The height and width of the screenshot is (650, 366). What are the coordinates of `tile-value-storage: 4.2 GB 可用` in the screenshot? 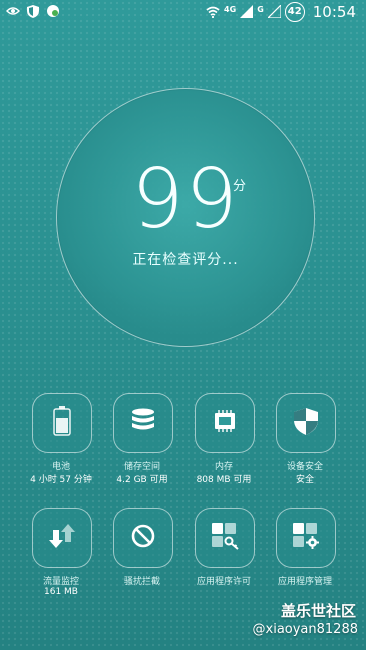 It's located at (142, 480).